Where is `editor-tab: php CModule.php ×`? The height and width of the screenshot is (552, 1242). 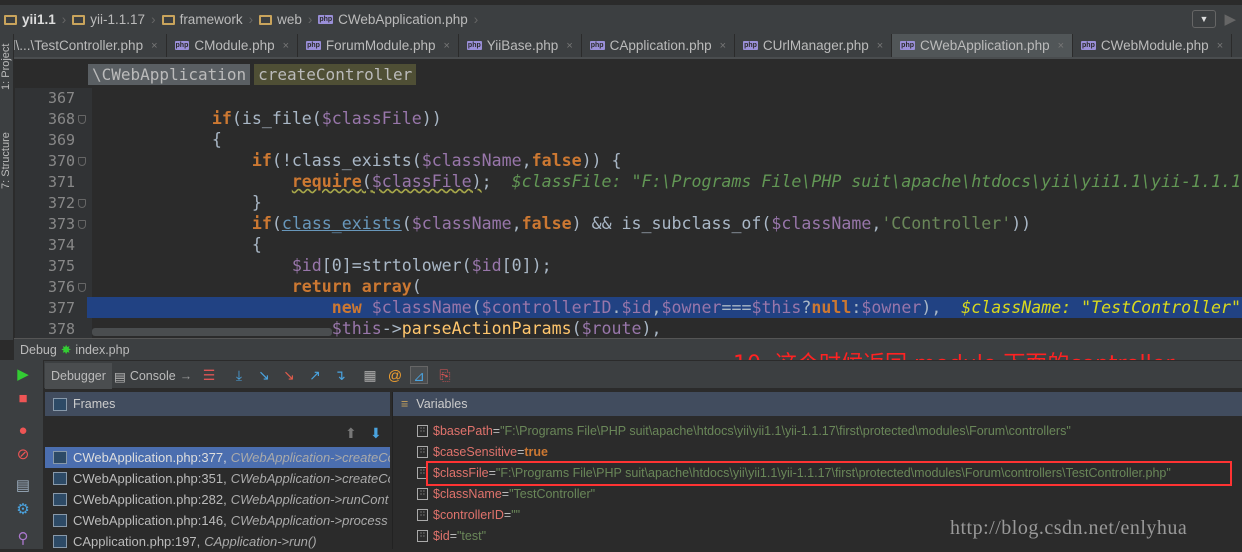 editor-tab: php CModule.php × is located at coordinates (233, 45).